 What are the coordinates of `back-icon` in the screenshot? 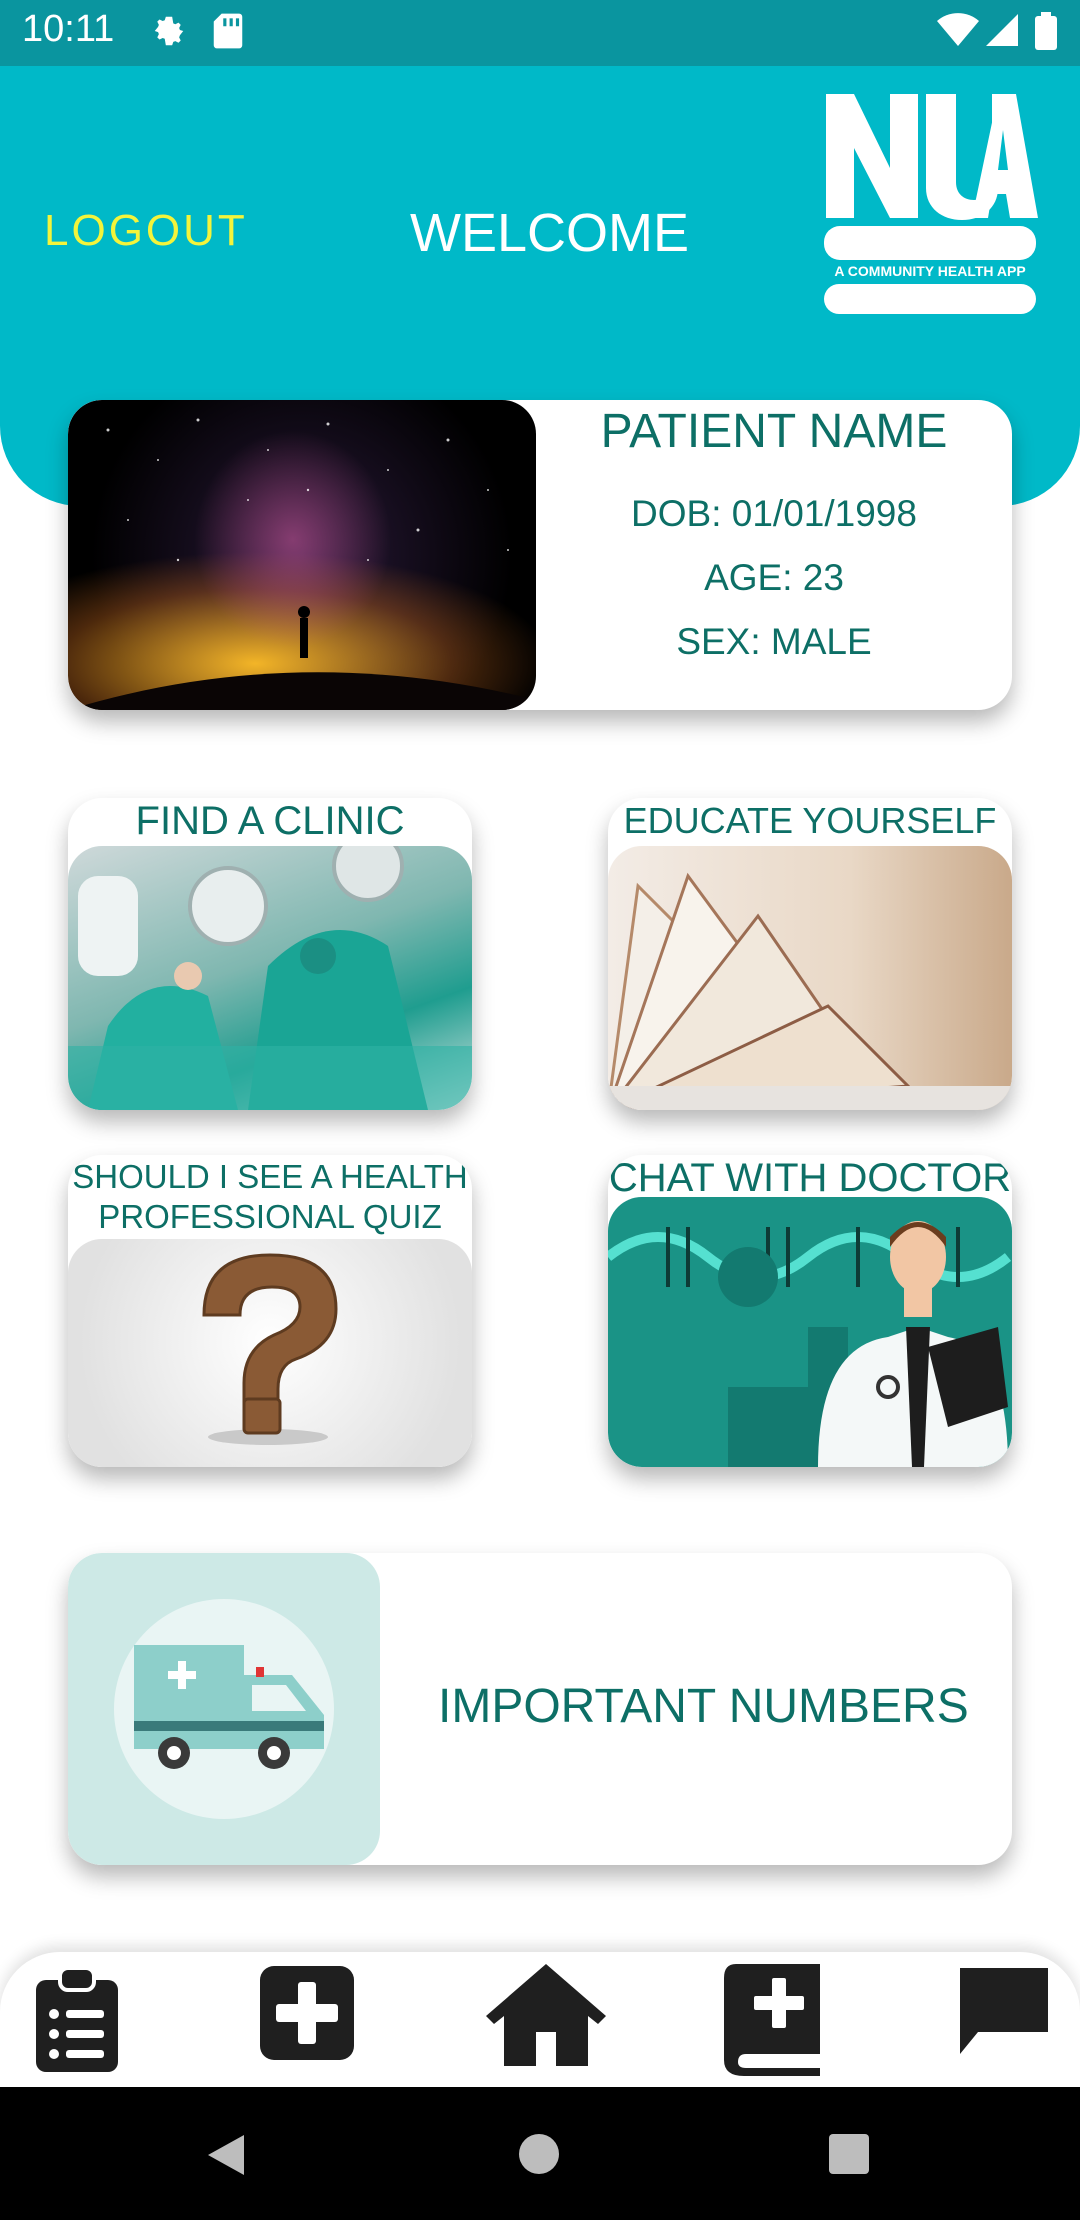 It's located at (226, 2155).